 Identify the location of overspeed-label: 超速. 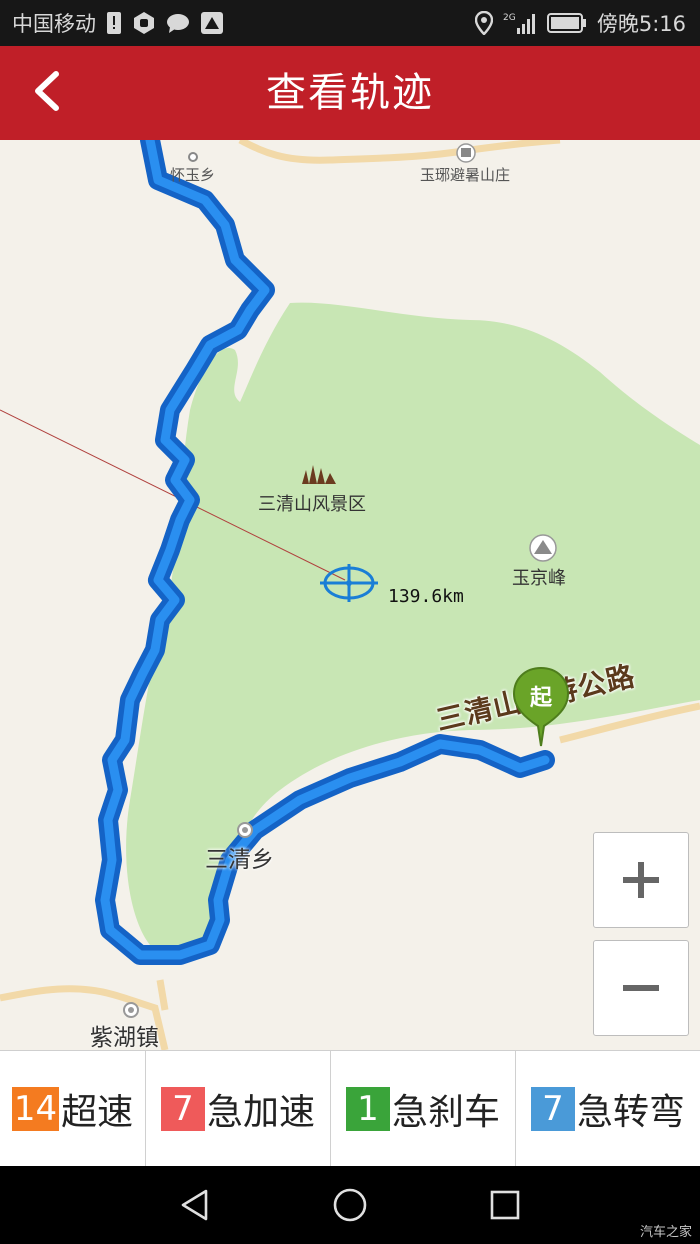
(97, 1112).